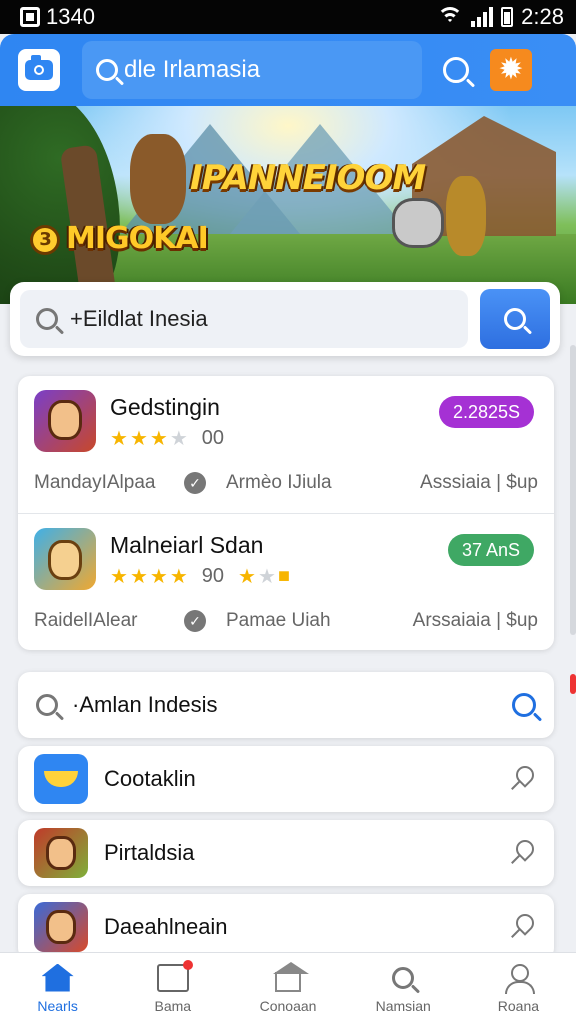 This screenshot has height=1024, width=576. What do you see at coordinates (291, 976) in the screenshot?
I see `building-icon` at bounding box center [291, 976].